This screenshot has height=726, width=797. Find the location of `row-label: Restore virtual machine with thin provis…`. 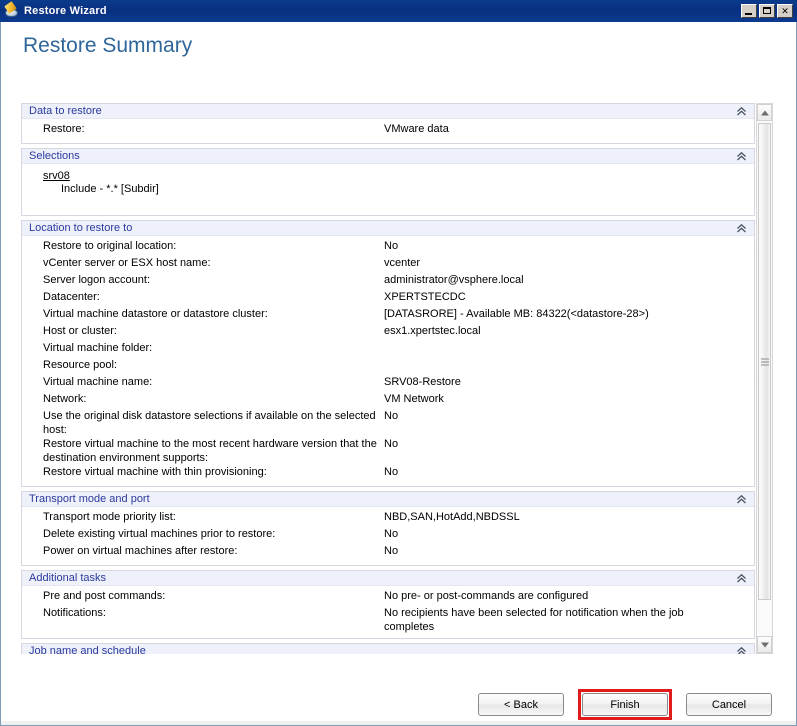

row-label: Restore virtual machine with thin provis… is located at coordinates (155, 472).